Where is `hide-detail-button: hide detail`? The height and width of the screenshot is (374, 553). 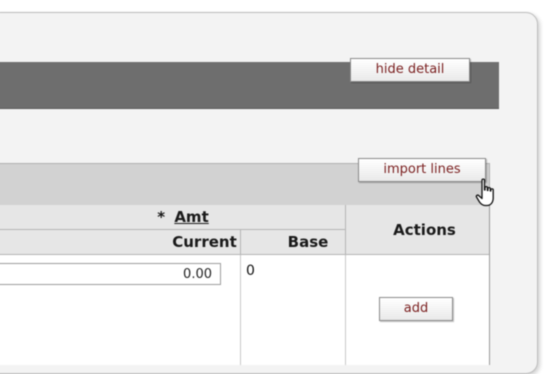 hide-detail-button: hide detail is located at coordinates (410, 70).